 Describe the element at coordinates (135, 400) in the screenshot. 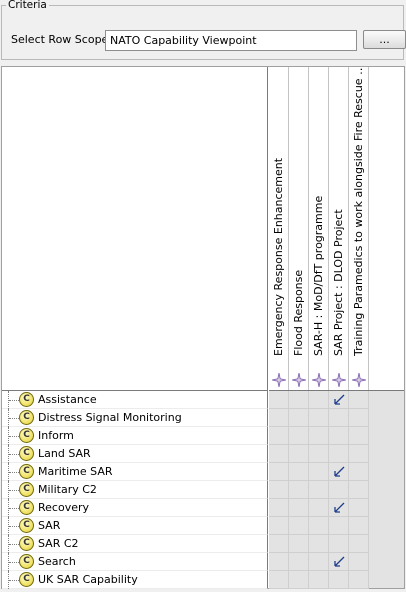

I see `row-header: C Assistance` at that location.